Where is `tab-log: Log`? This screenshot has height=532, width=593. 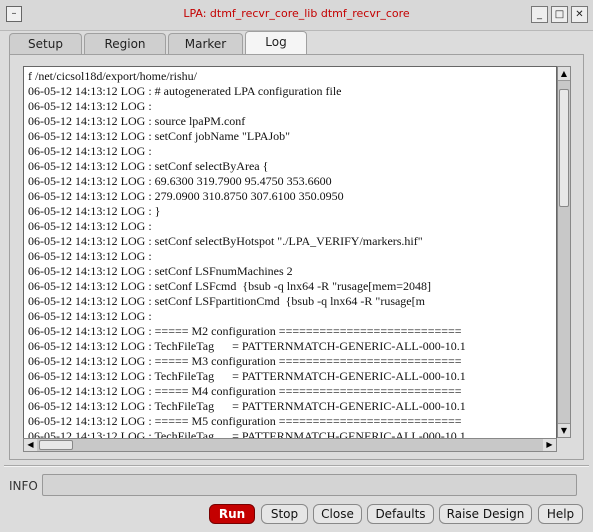
tab-log: Log is located at coordinates (276, 43).